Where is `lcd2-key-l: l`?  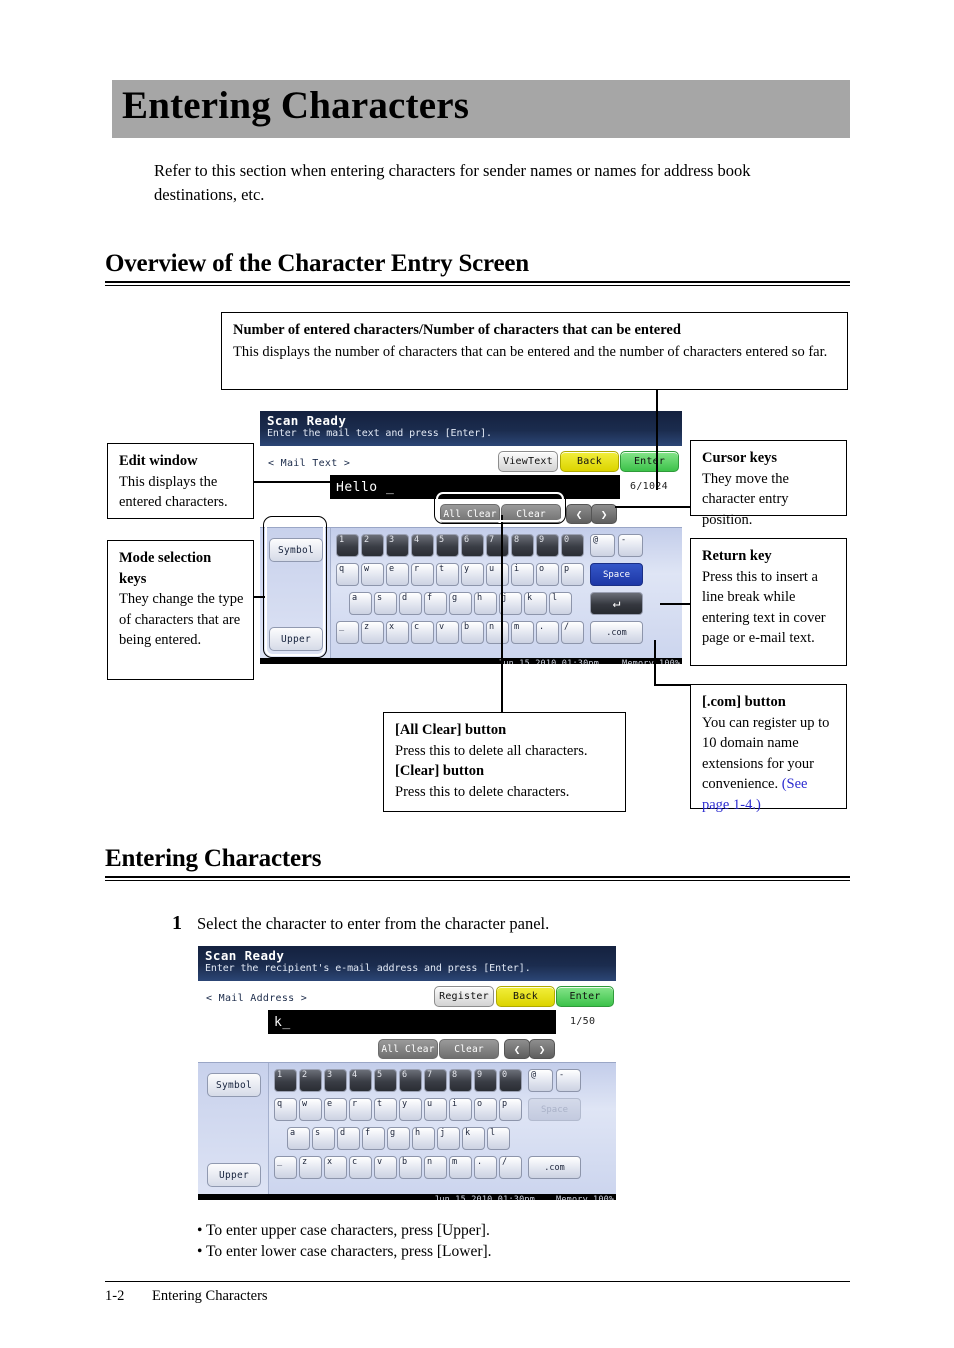
lcd2-key-l: l is located at coordinates (498, 1138).